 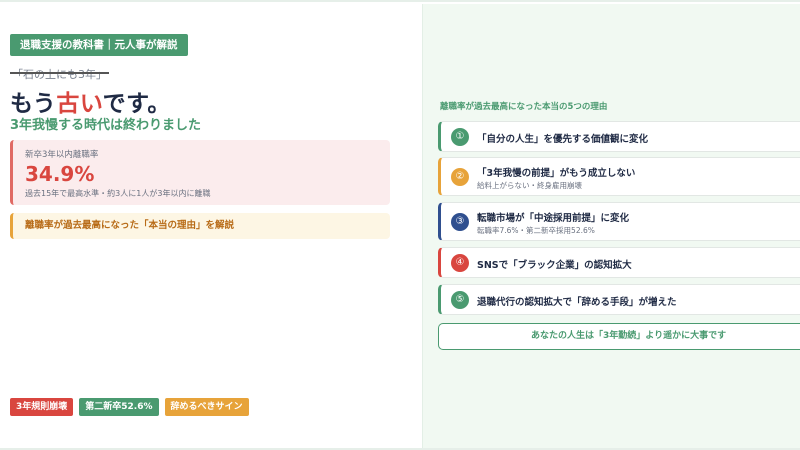 I want to click on reason-item-5: ⑤ 退職代行の認知拡大で「辞める手段」が増えた, so click(x=619, y=299).